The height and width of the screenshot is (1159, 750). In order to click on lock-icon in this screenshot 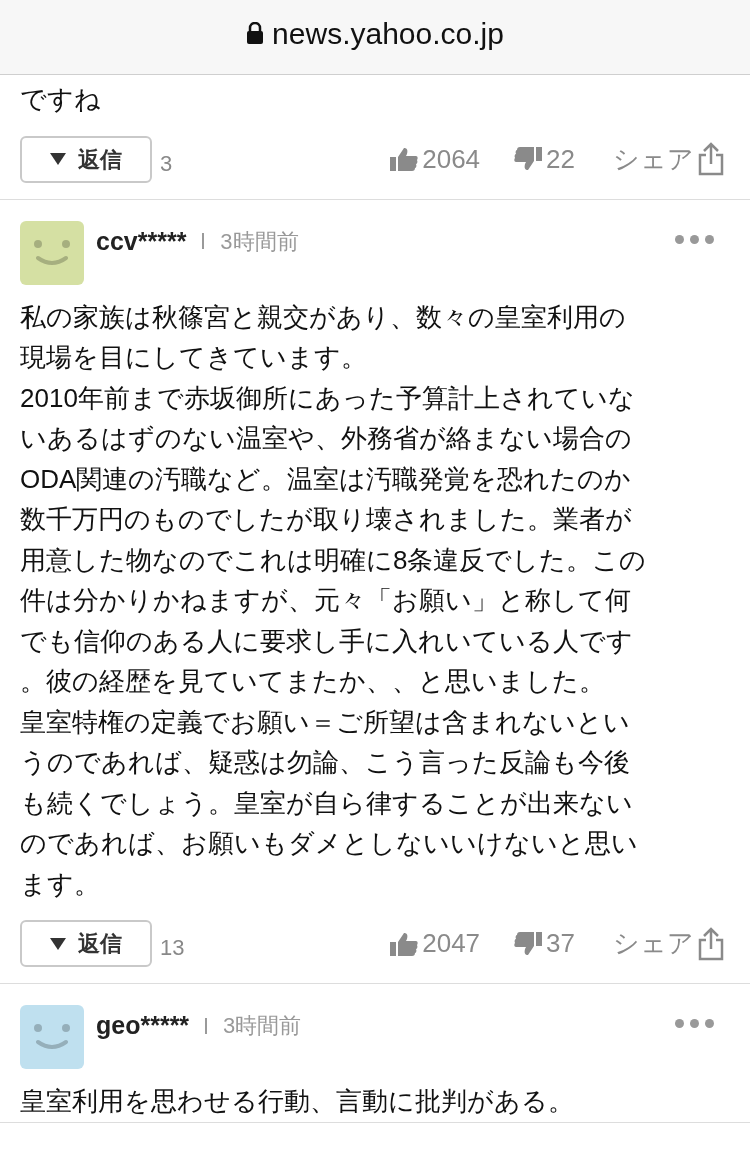, I will do `click(255, 33)`.